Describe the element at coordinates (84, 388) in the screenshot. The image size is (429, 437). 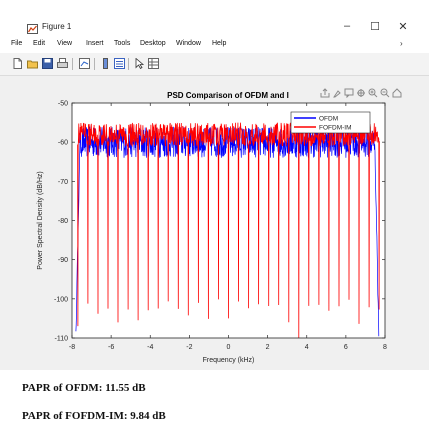
I see `papr-ofdm-text: PAPR of OFDM: 11.55 dB` at that location.